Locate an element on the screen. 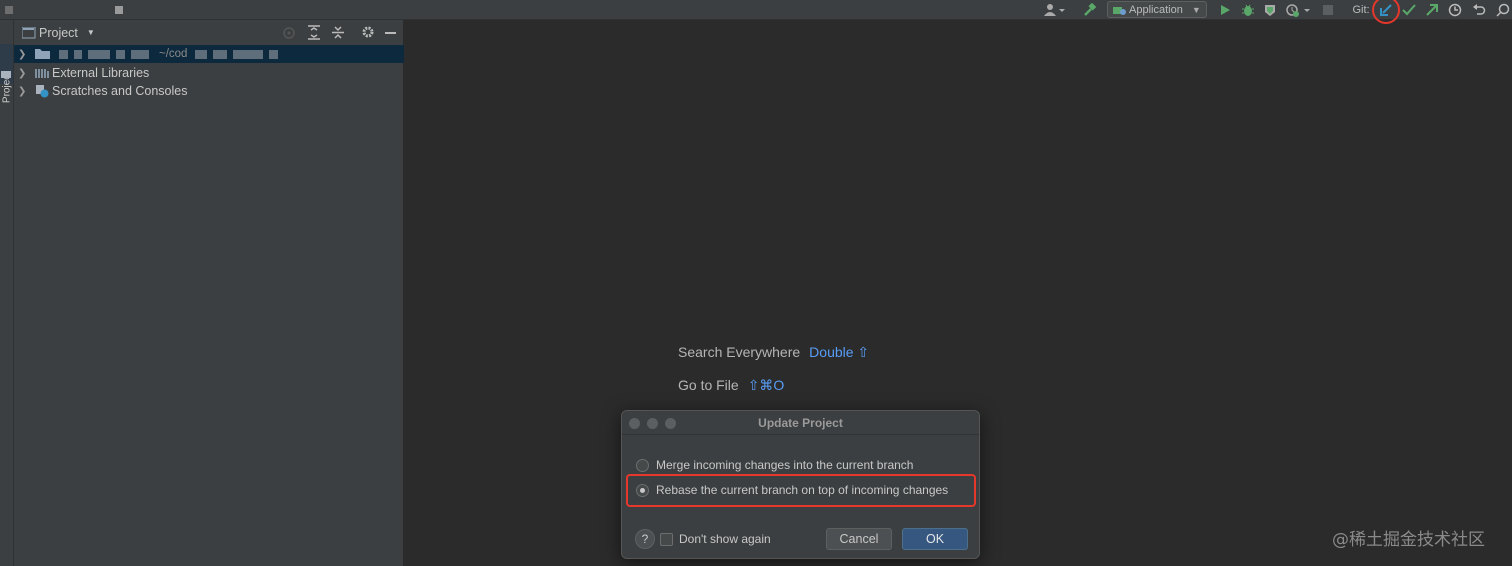 The height and width of the screenshot is (566, 1512). tree-item-external-libraries: ❯ External Libraries is located at coordinates (209, 73).